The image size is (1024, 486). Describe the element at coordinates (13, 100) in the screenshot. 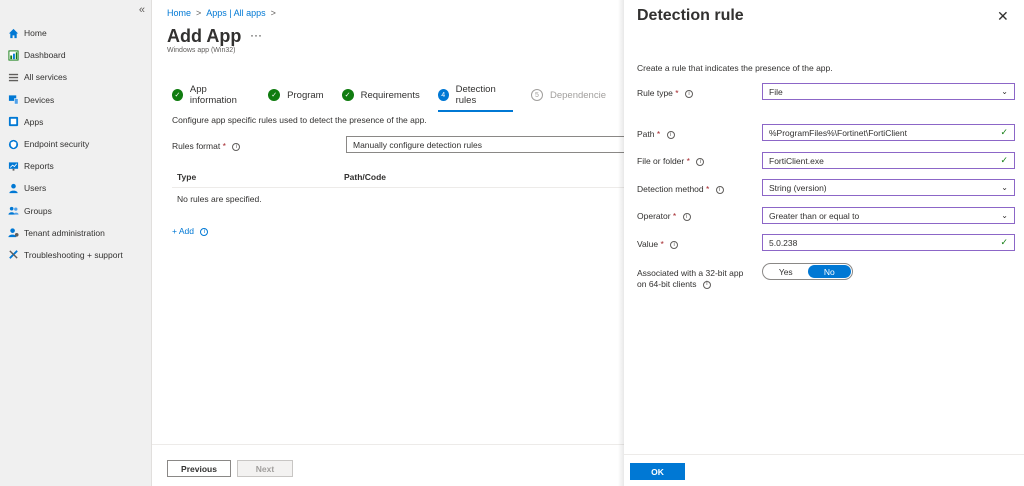

I see `devices-icon` at that location.